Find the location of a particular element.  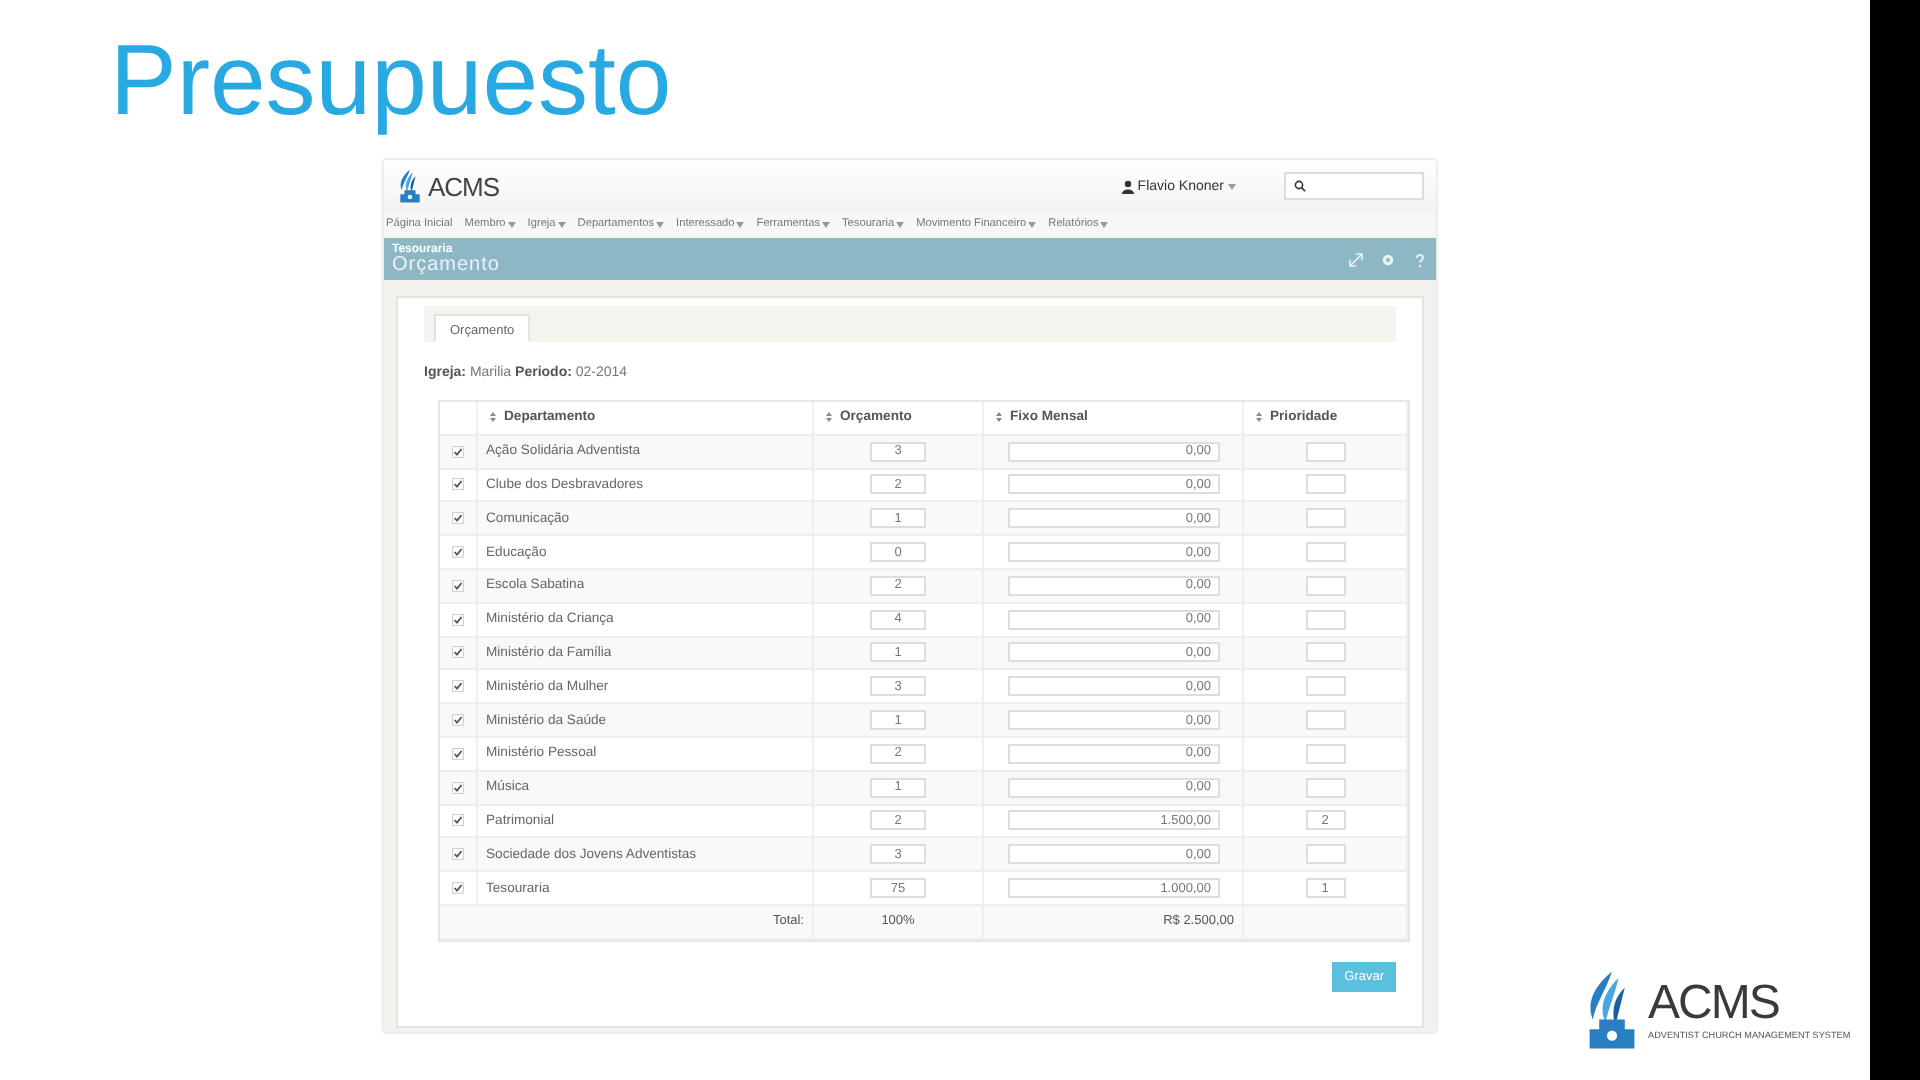

logo-text: ACMS is located at coordinates (1714, 1004).